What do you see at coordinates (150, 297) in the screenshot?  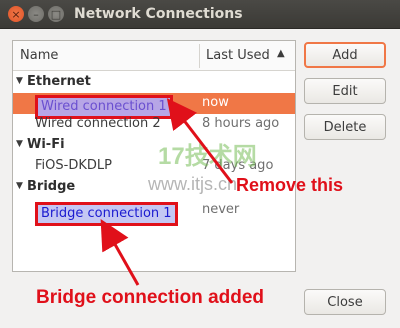 I see `annotation-bridge-added: Bridge connection added` at bounding box center [150, 297].